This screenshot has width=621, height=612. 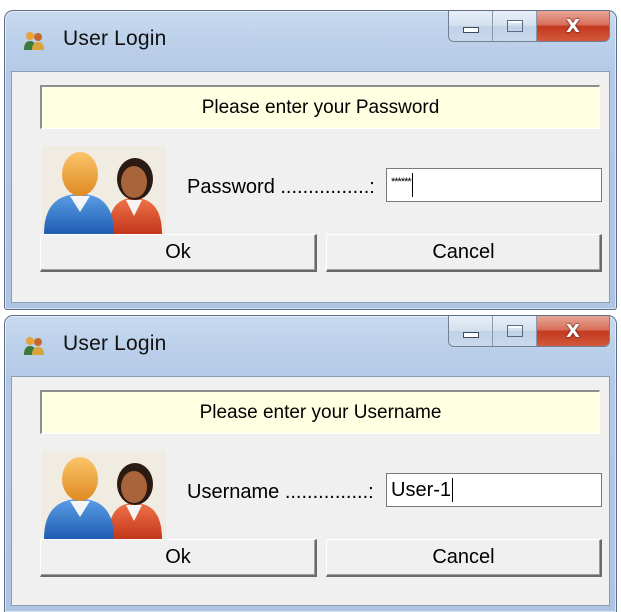 I want to click on prompt-banner: Please enter your Username, so click(x=320, y=412).